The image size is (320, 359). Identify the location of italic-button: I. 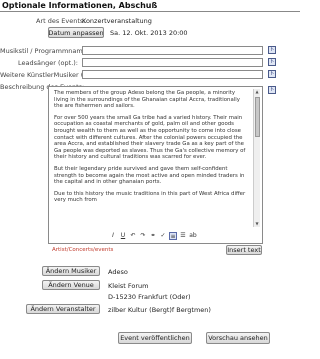
(113, 236).